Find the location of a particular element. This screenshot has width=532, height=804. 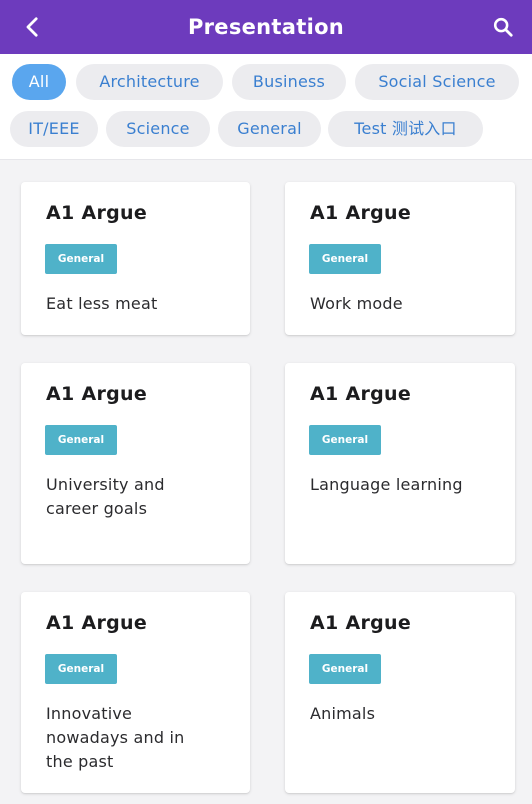

chip-general: General is located at coordinates (269, 129).